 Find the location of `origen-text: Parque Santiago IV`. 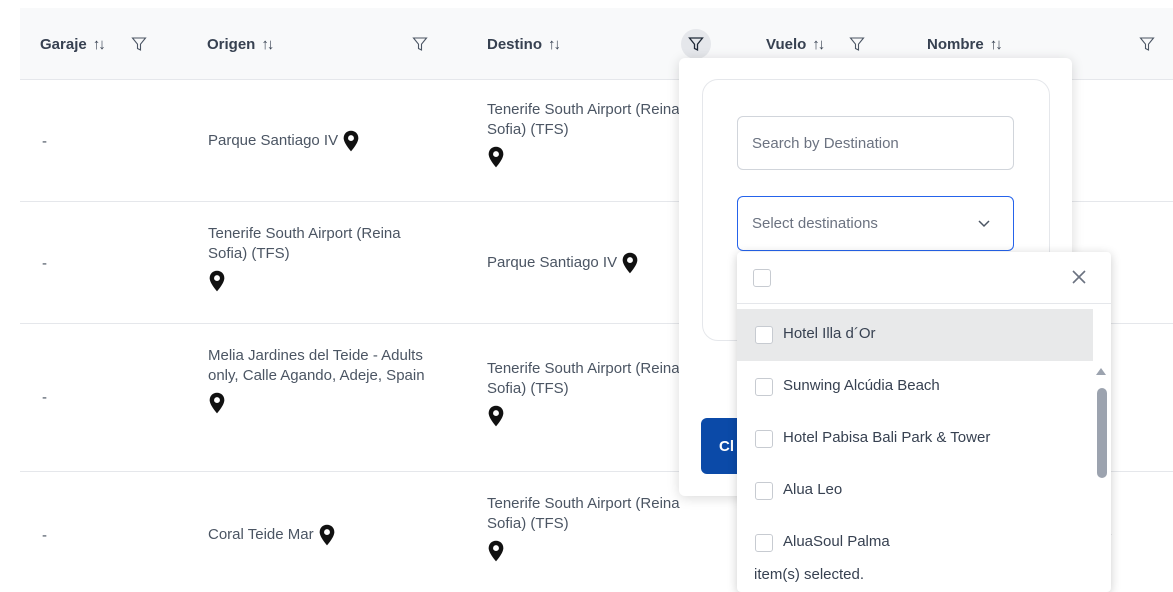

origen-text: Parque Santiago IV is located at coordinates (273, 140).